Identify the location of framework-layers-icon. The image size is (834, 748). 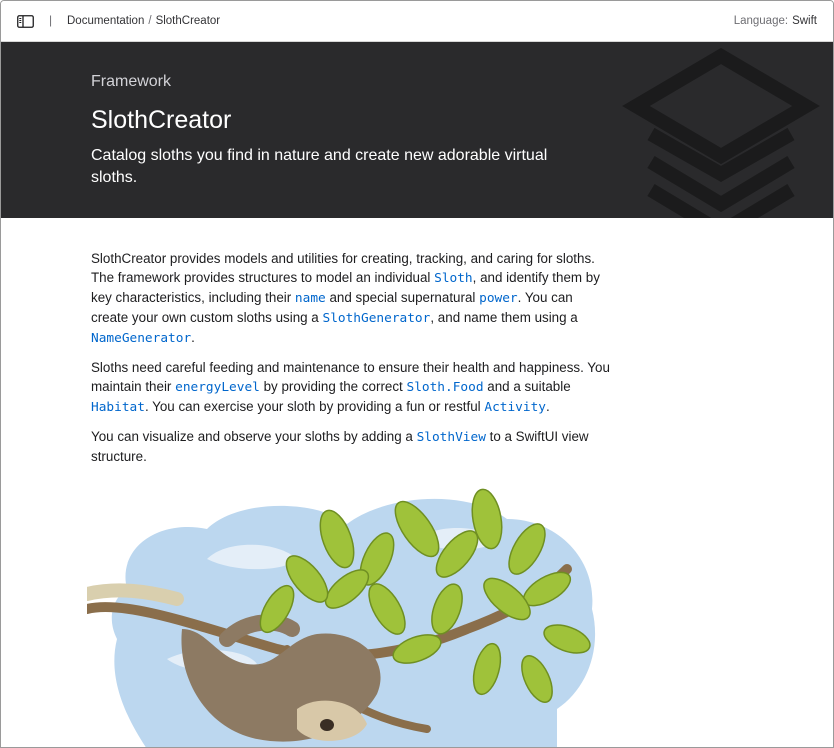
(721, 132).